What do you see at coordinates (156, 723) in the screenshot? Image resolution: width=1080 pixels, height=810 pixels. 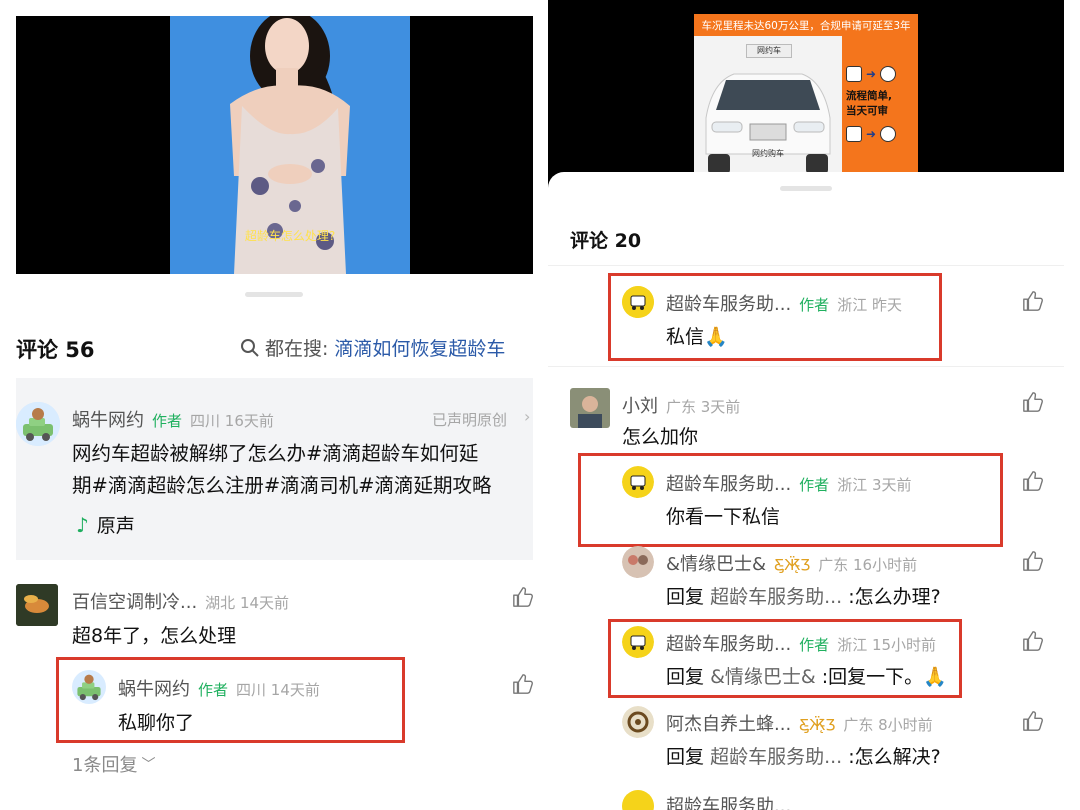 I see `reply-text: 私聊你了` at bounding box center [156, 723].